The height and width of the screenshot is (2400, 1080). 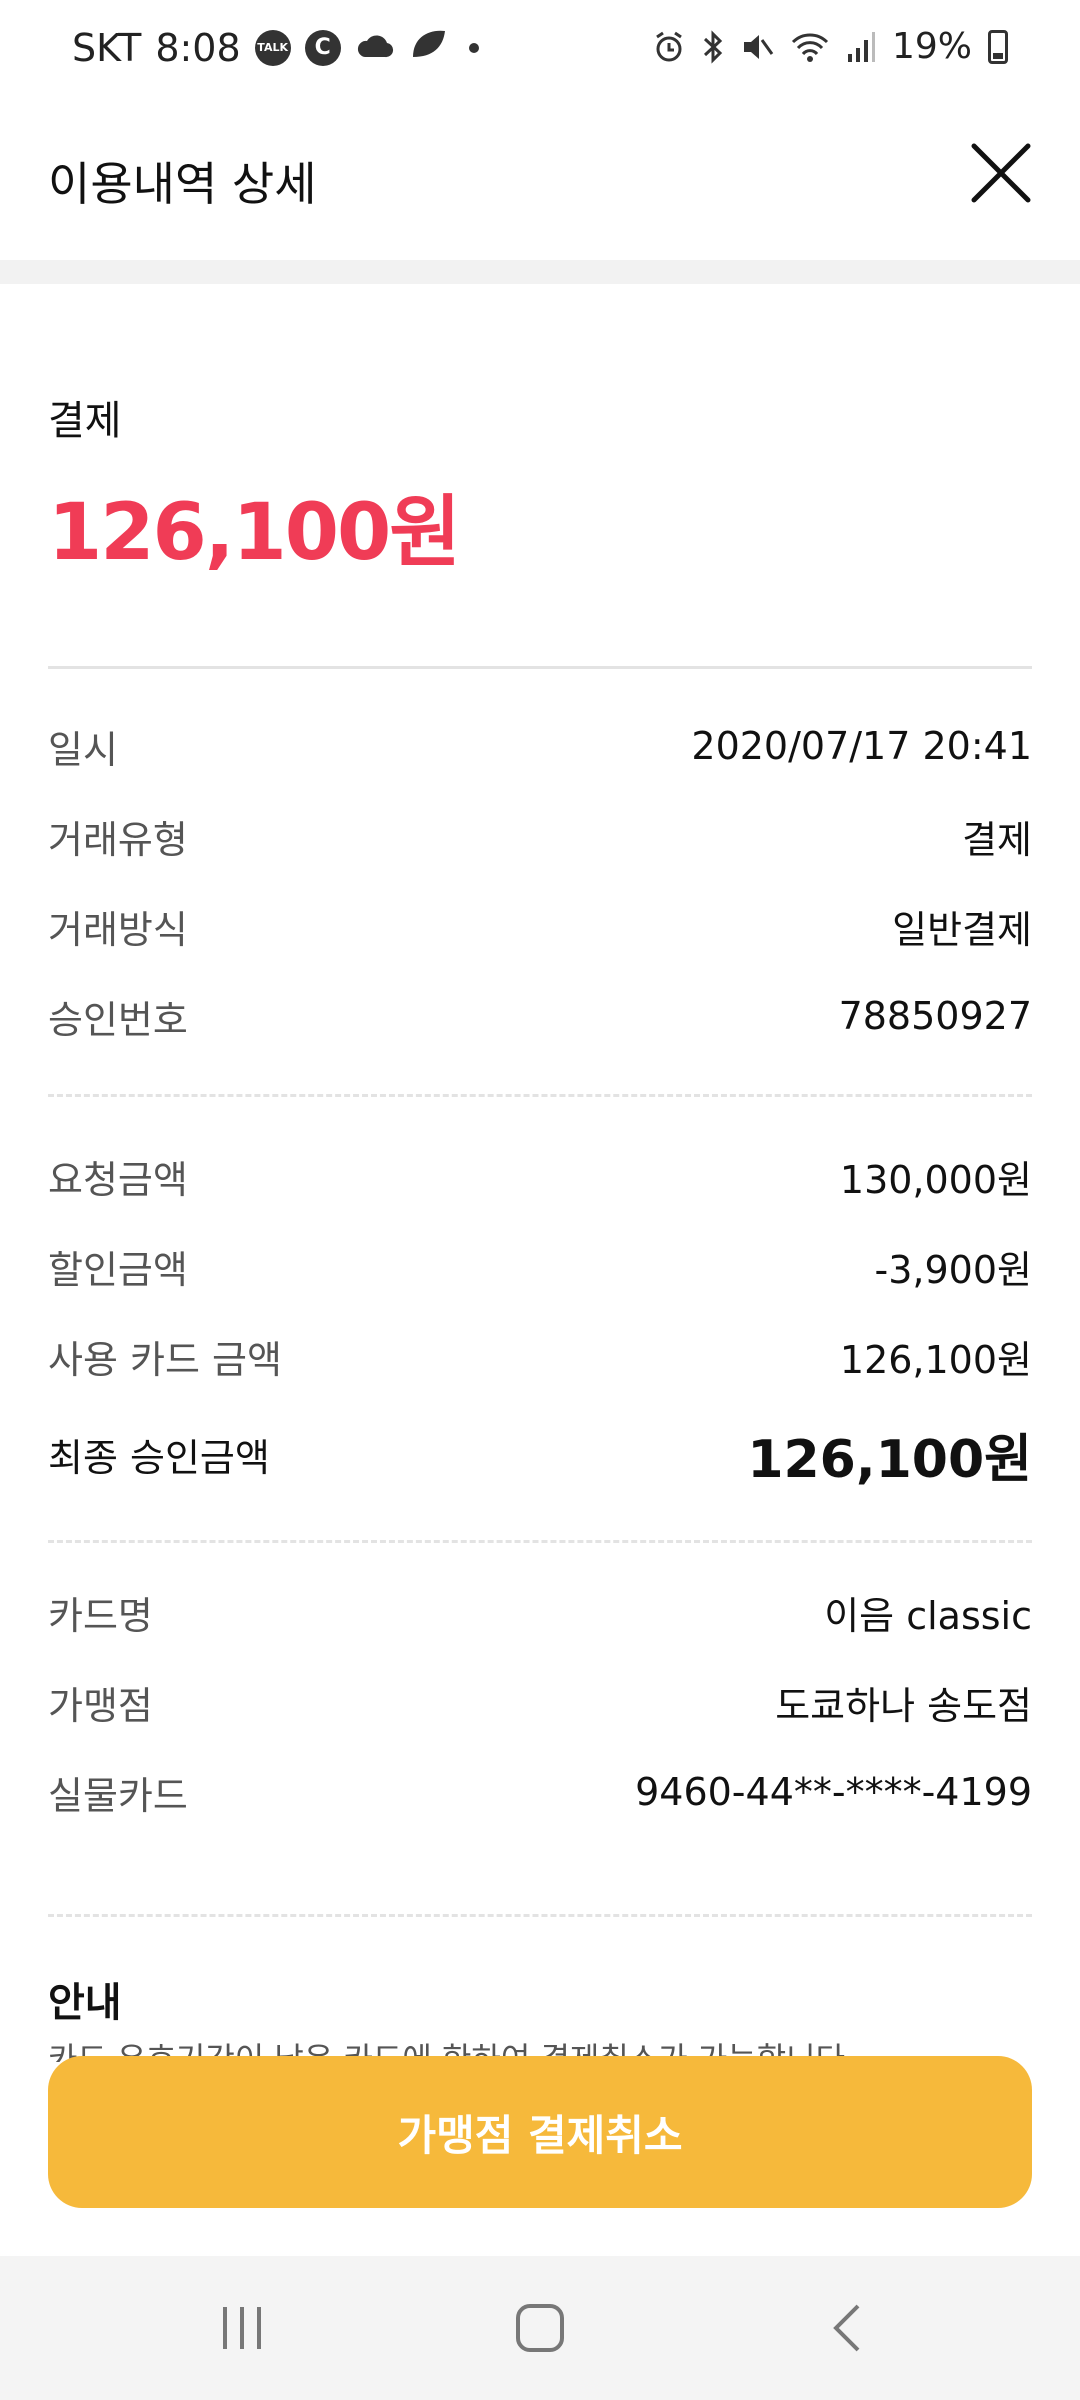 What do you see at coordinates (107, 48) in the screenshot?
I see `carrier-label: SKT` at bounding box center [107, 48].